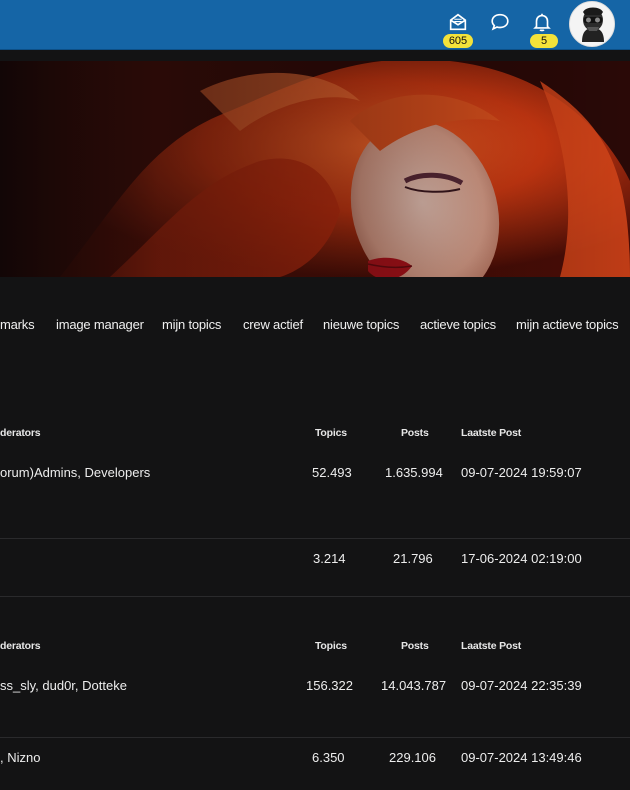 The height and width of the screenshot is (790, 630). I want to click on top-bar: 605 5, so click(315, 25).